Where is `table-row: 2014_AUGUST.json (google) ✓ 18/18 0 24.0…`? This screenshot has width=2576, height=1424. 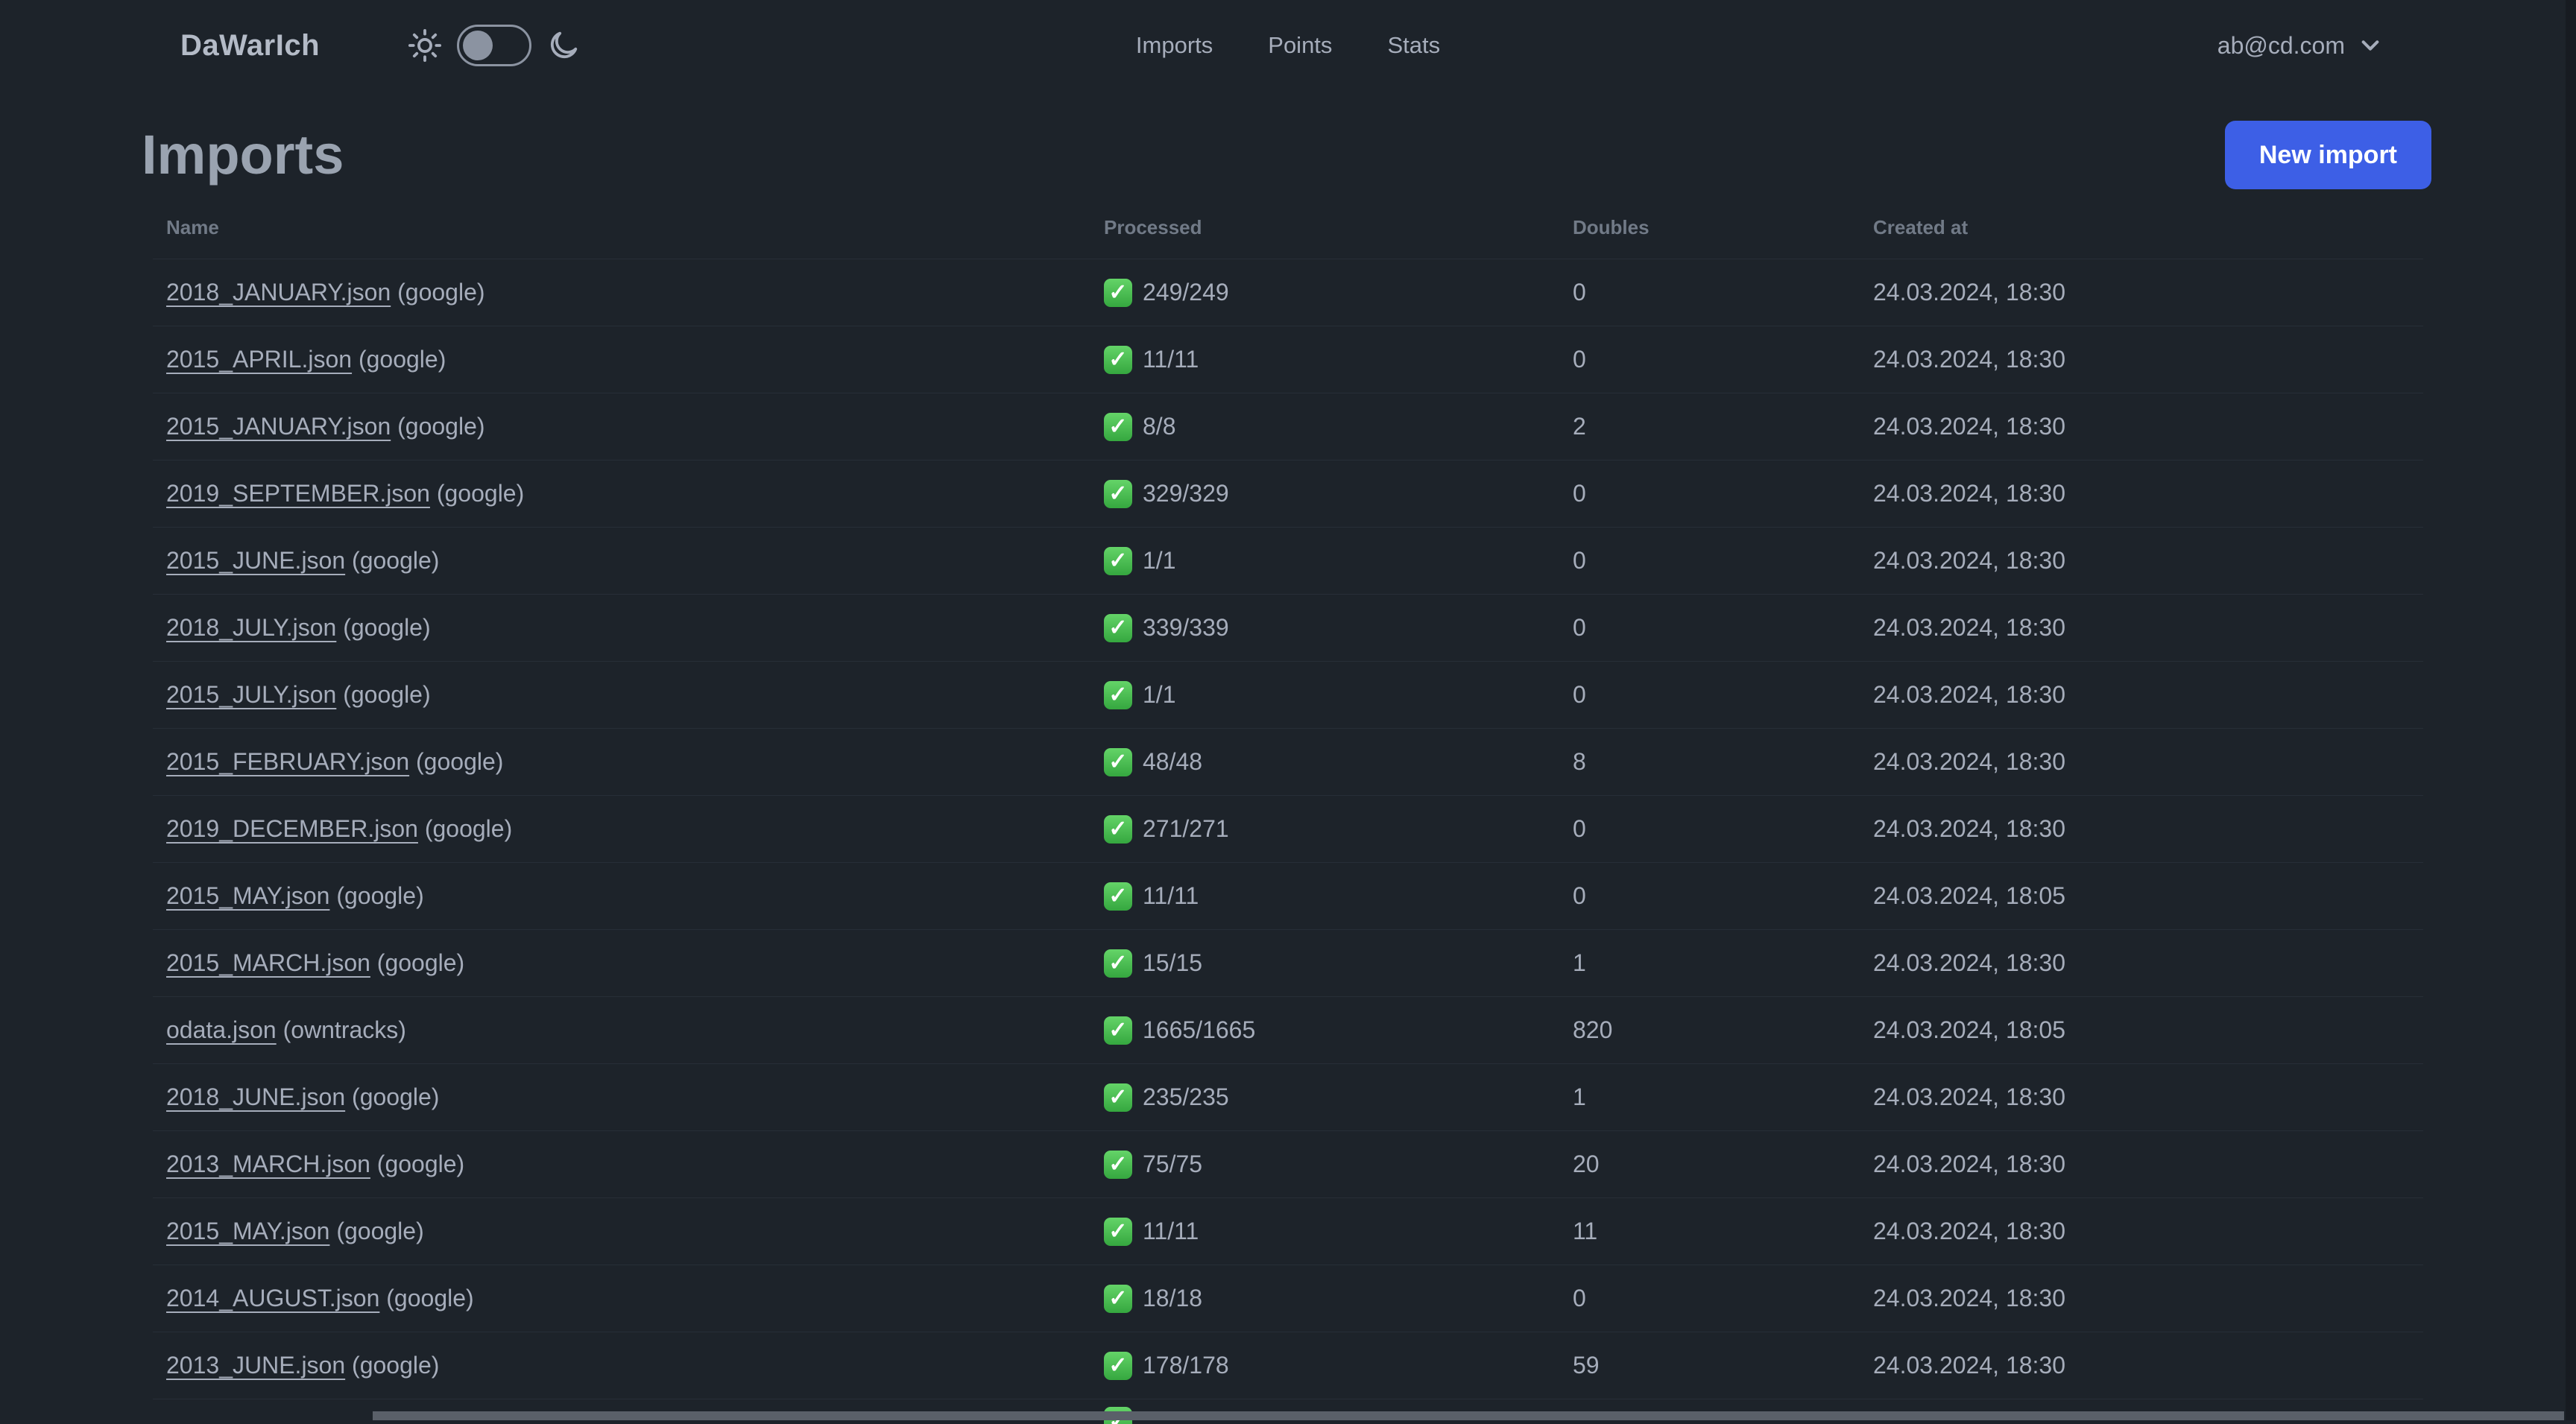 table-row: 2014_AUGUST.json (google) ✓ 18/18 0 24.0… is located at coordinates (1288, 1298).